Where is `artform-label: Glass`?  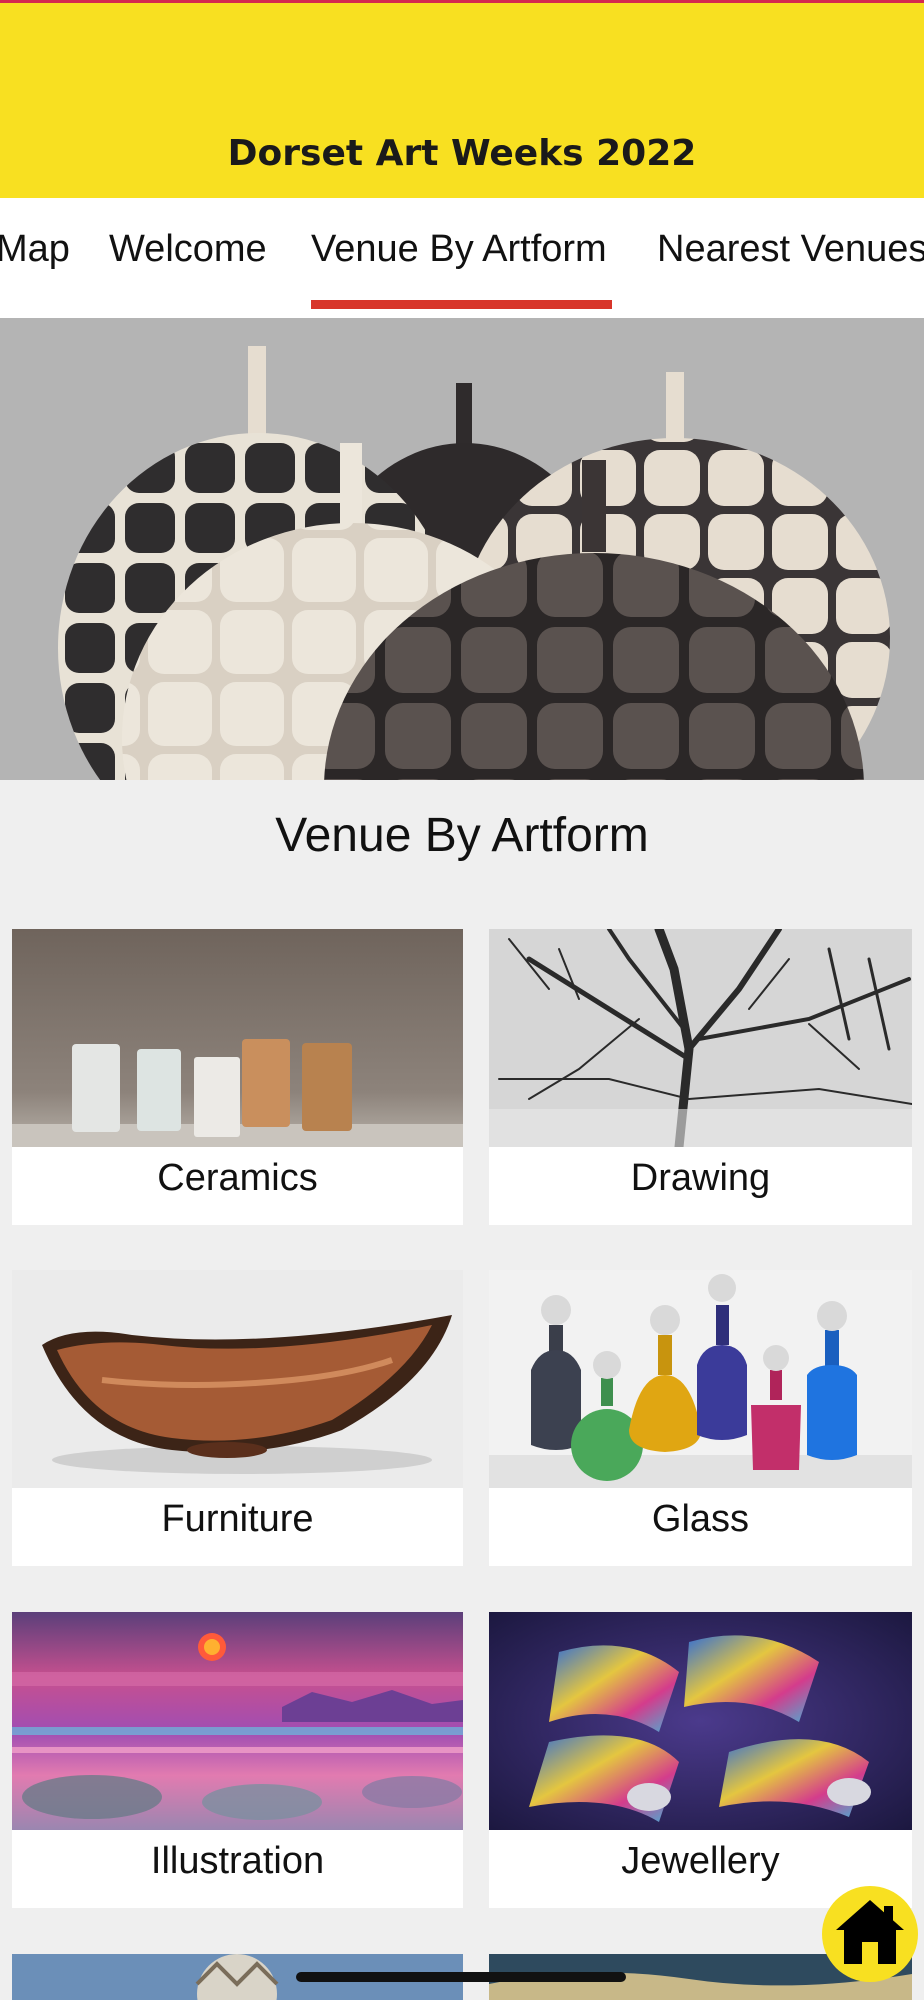
artform-label: Glass is located at coordinates (700, 1519).